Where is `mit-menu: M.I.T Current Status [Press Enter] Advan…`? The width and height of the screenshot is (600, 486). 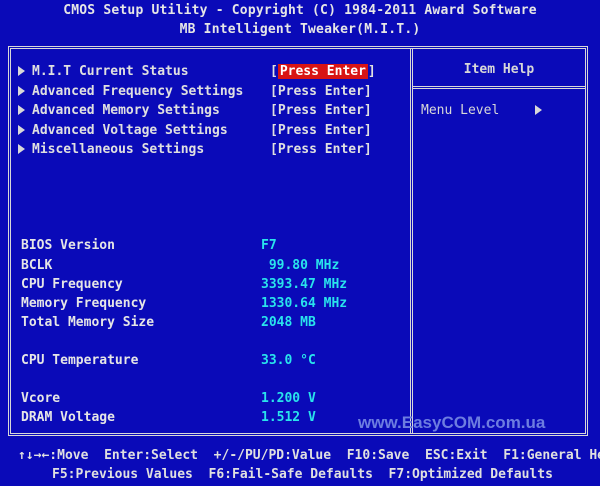 mit-menu: M.I.T Current Status [Press Enter] Advan… is located at coordinates (198, 111).